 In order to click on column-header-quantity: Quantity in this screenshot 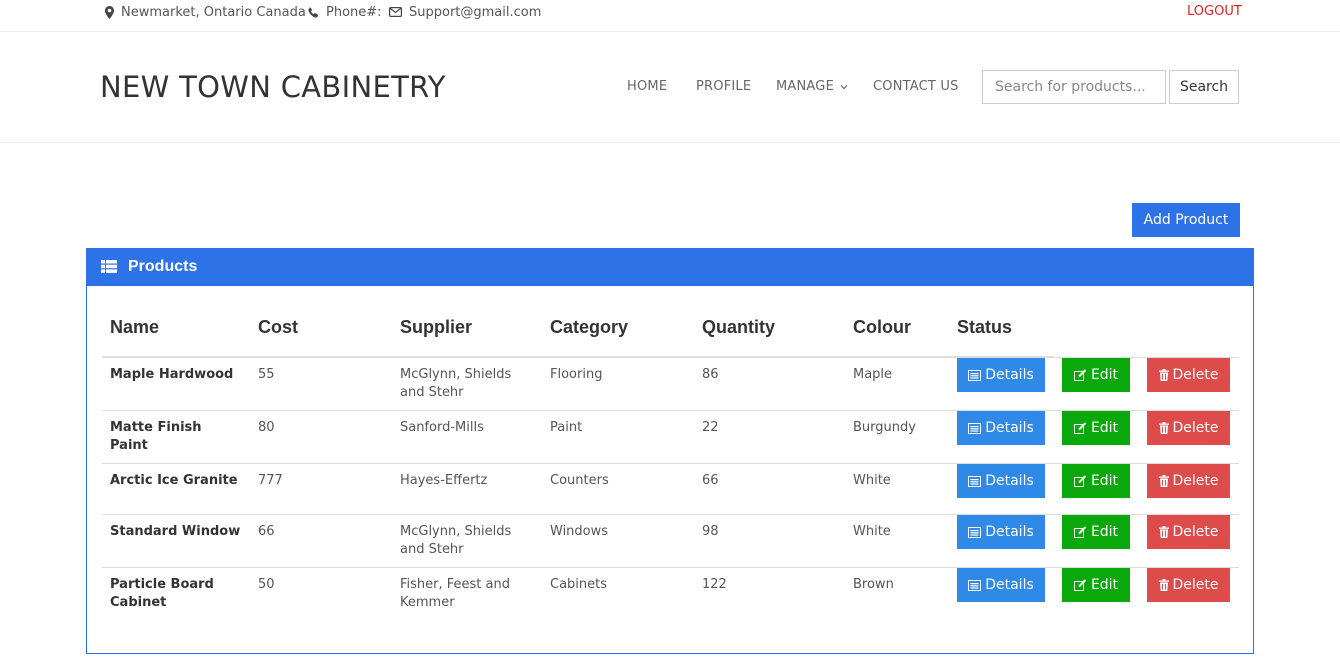, I will do `click(769, 328)`.